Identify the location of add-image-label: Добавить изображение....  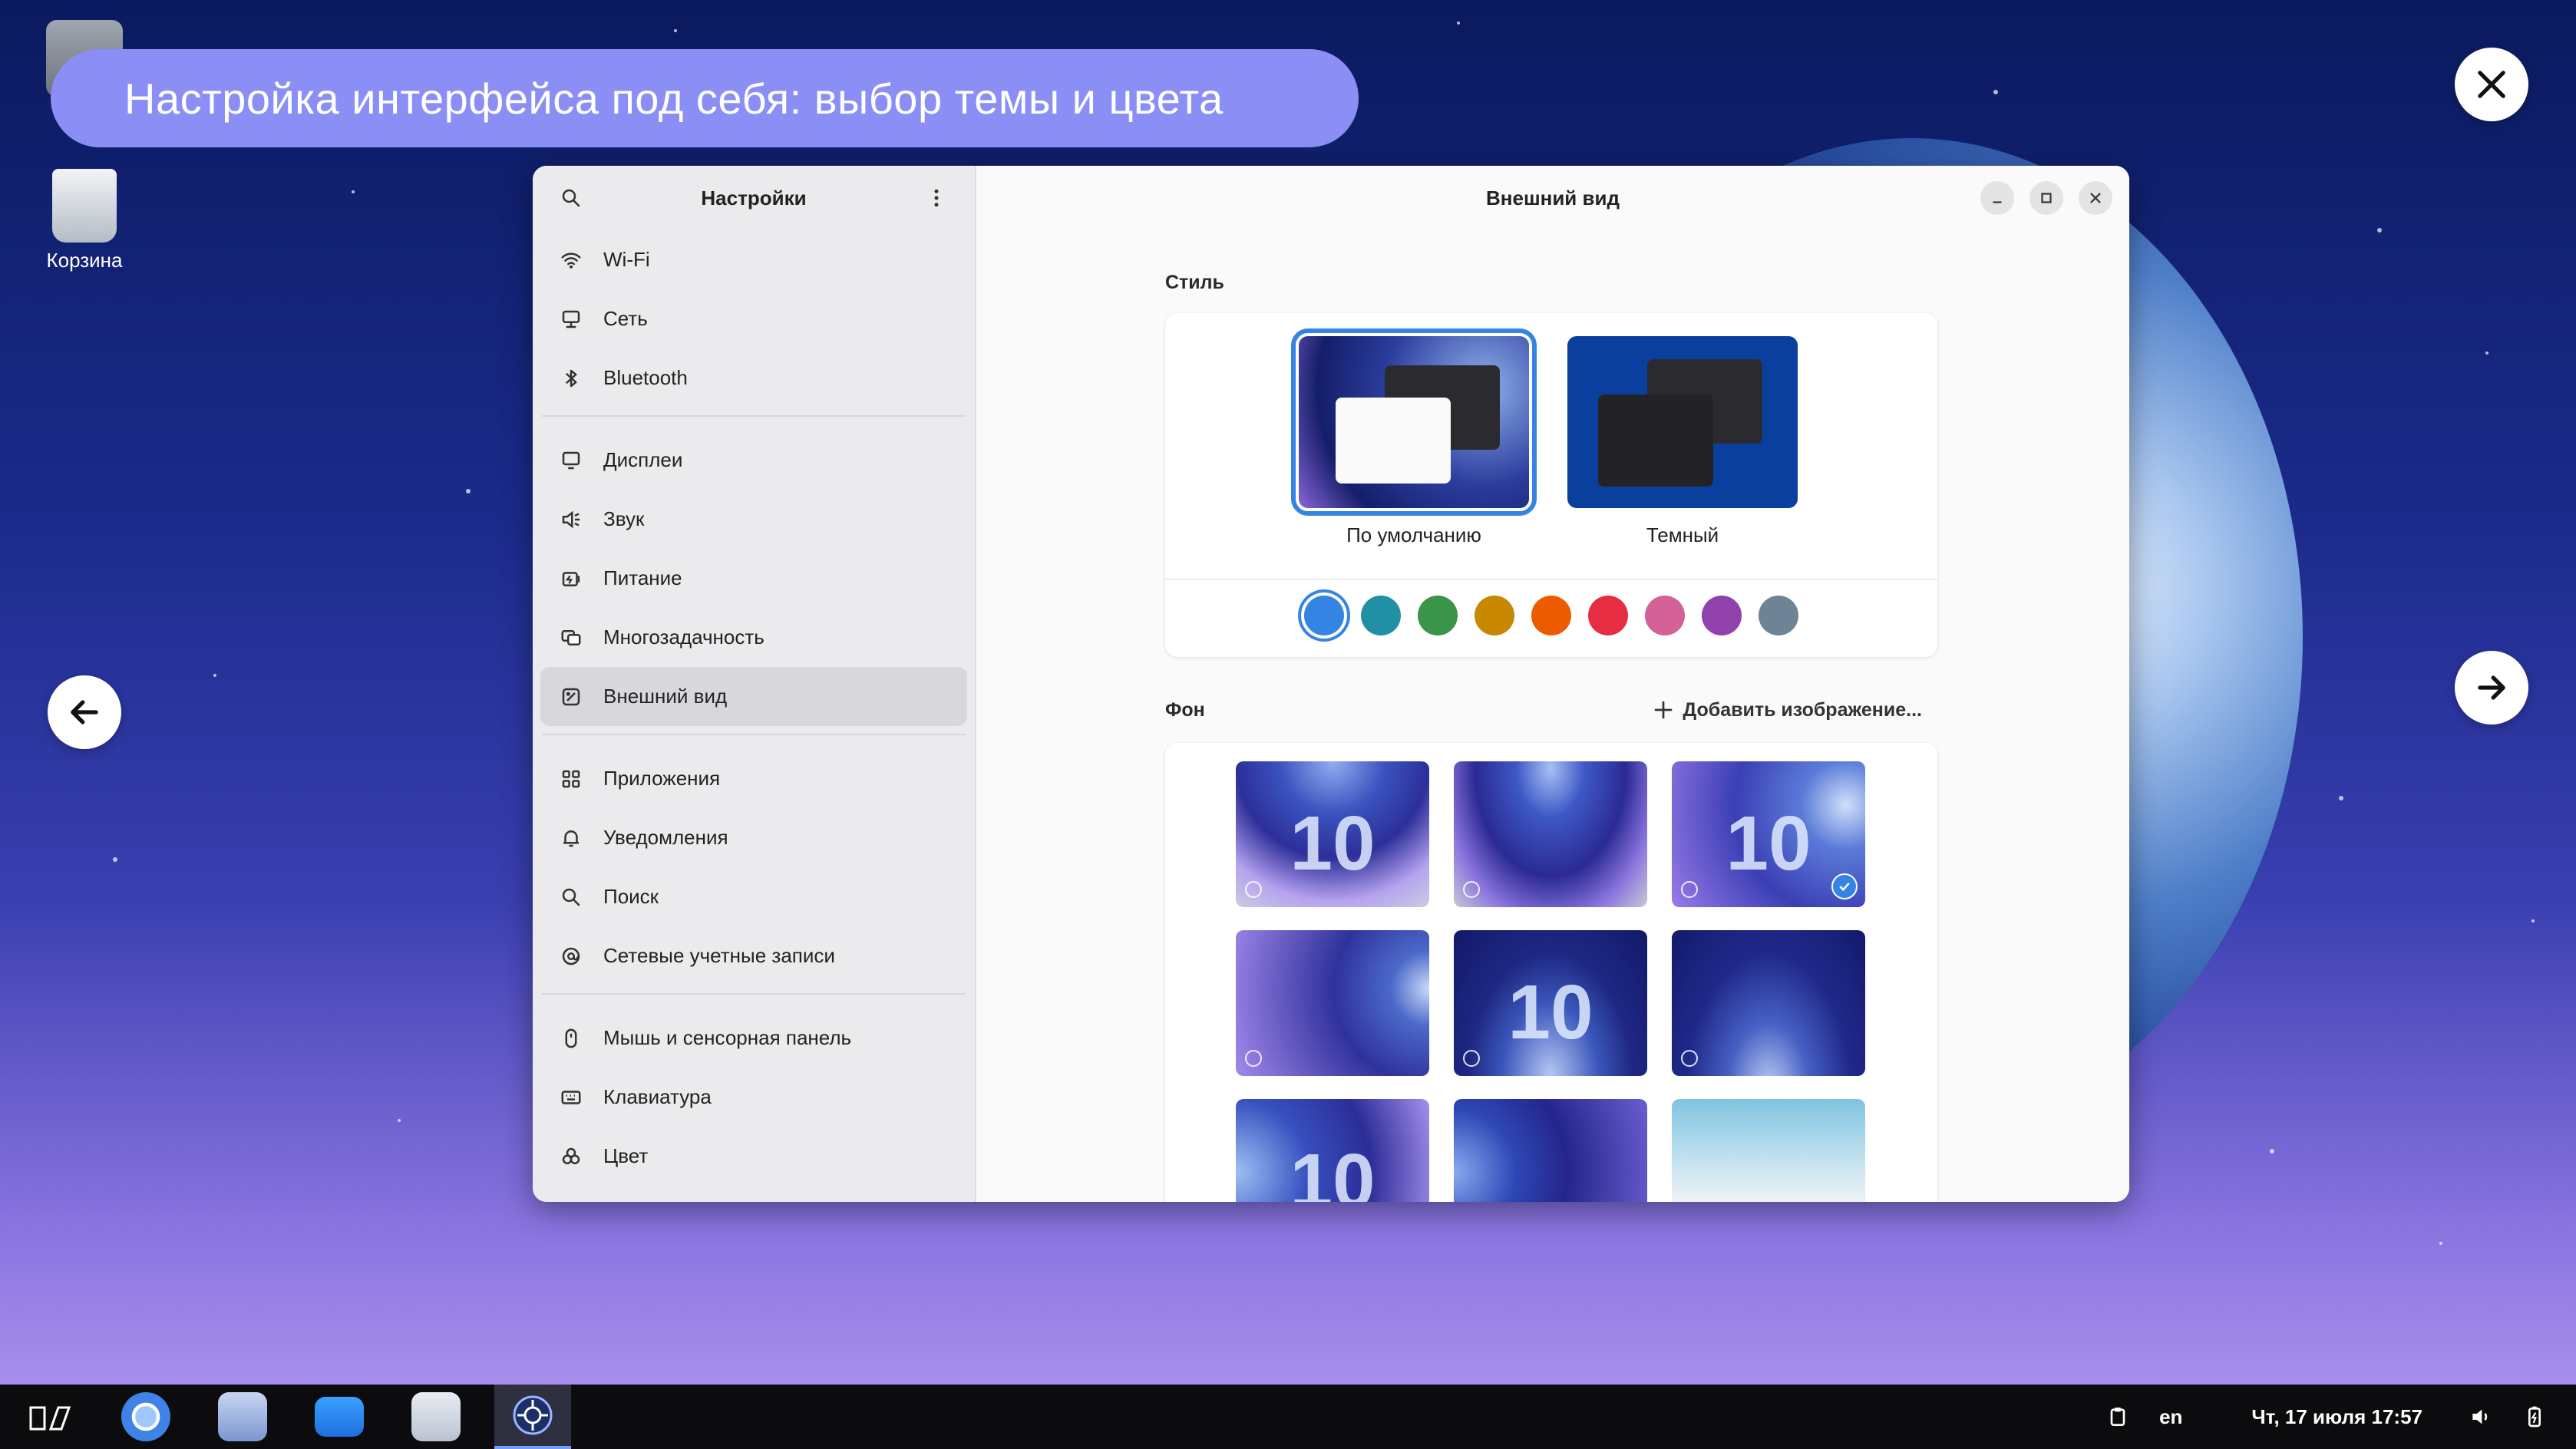
(1802, 709).